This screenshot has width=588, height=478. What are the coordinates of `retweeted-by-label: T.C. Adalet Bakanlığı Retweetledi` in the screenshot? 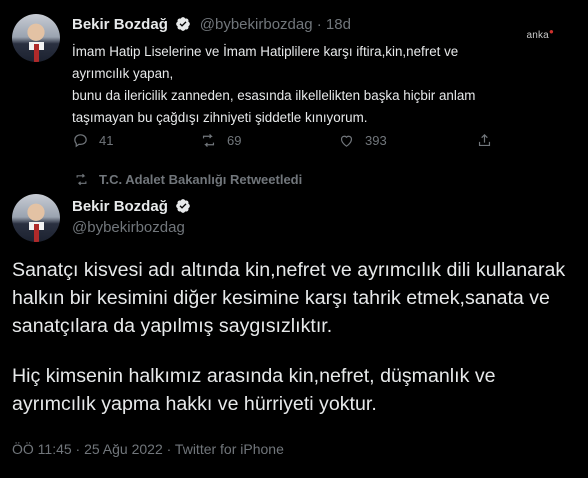 It's located at (201, 179).